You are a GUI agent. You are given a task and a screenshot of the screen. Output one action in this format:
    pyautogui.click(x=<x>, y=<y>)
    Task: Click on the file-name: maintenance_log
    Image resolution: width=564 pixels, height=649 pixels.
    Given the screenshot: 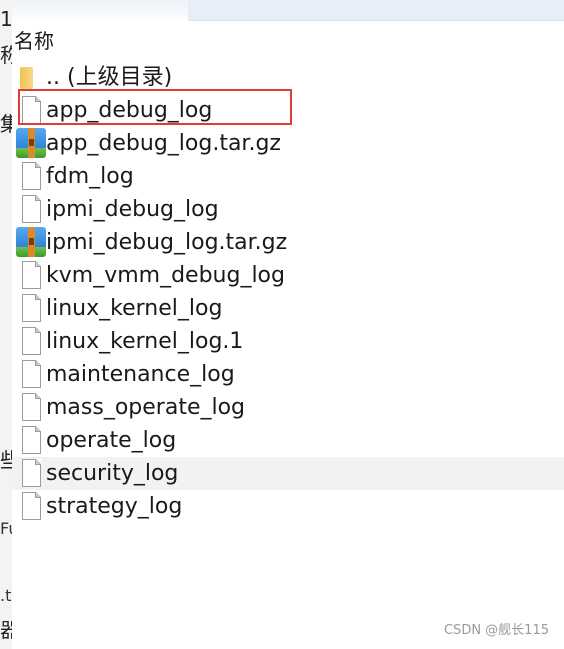 What is the action you would take?
    pyautogui.click(x=140, y=374)
    